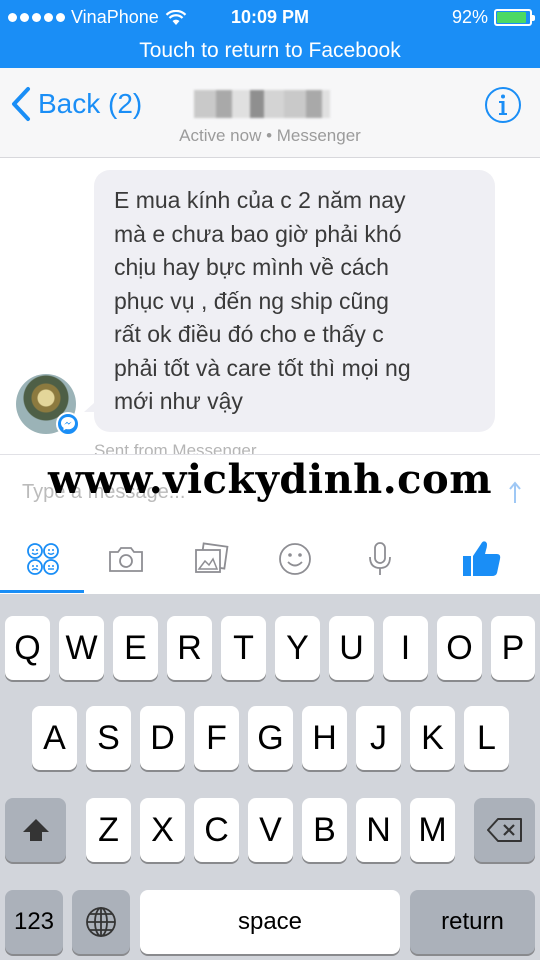 The width and height of the screenshot is (540, 960). What do you see at coordinates (270, 524) in the screenshot?
I see `composer: www.vickydinh.com` at bounding box center [270, 524].